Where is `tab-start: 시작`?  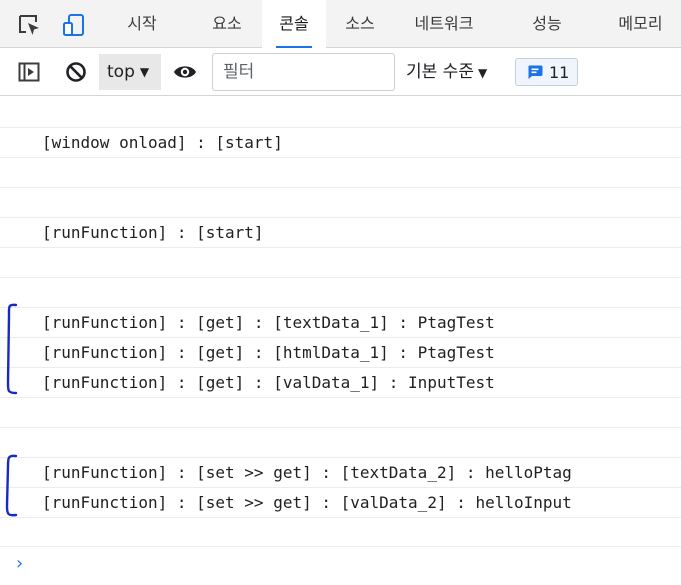 tab-start: 시작 is located at coordinates (142, 24).